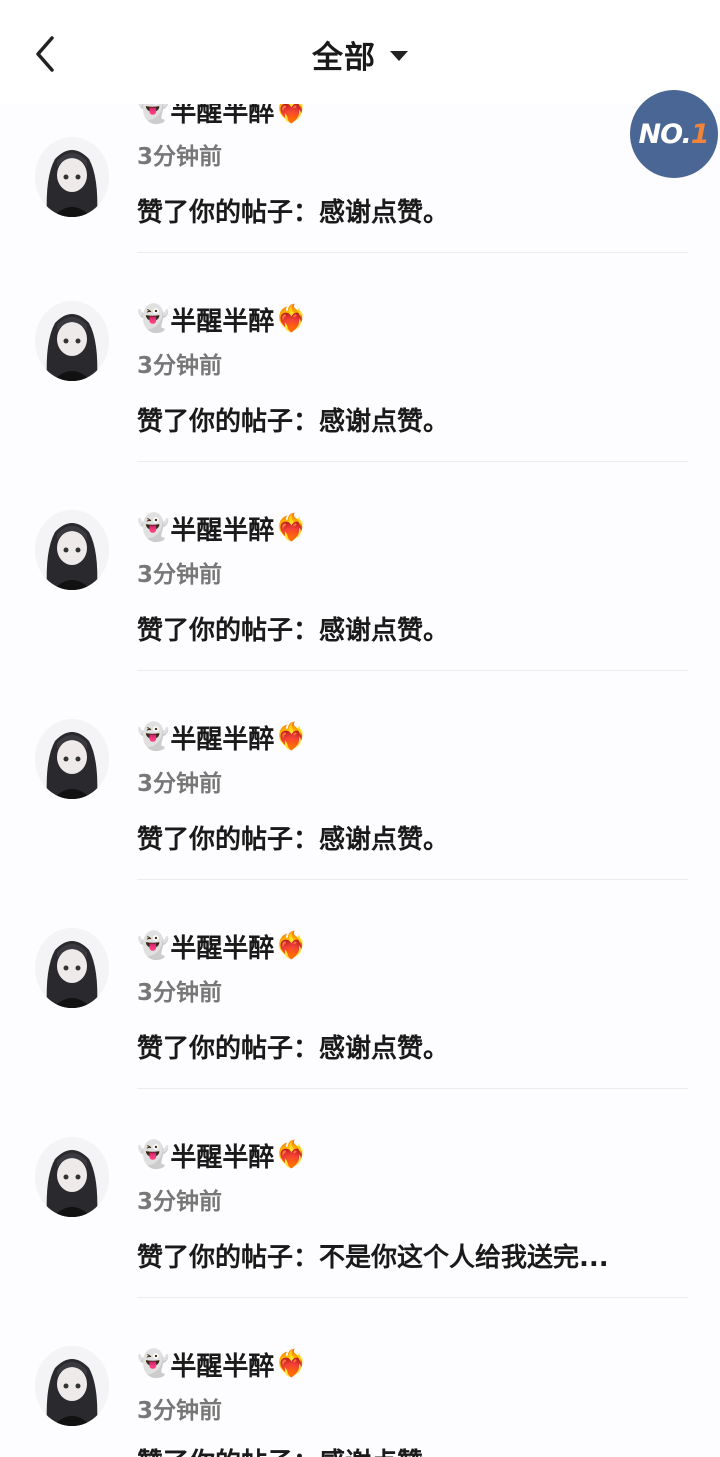 This screenshot has height=1457, width=720. I want to click on badge-number: 1, so click(700, 134).